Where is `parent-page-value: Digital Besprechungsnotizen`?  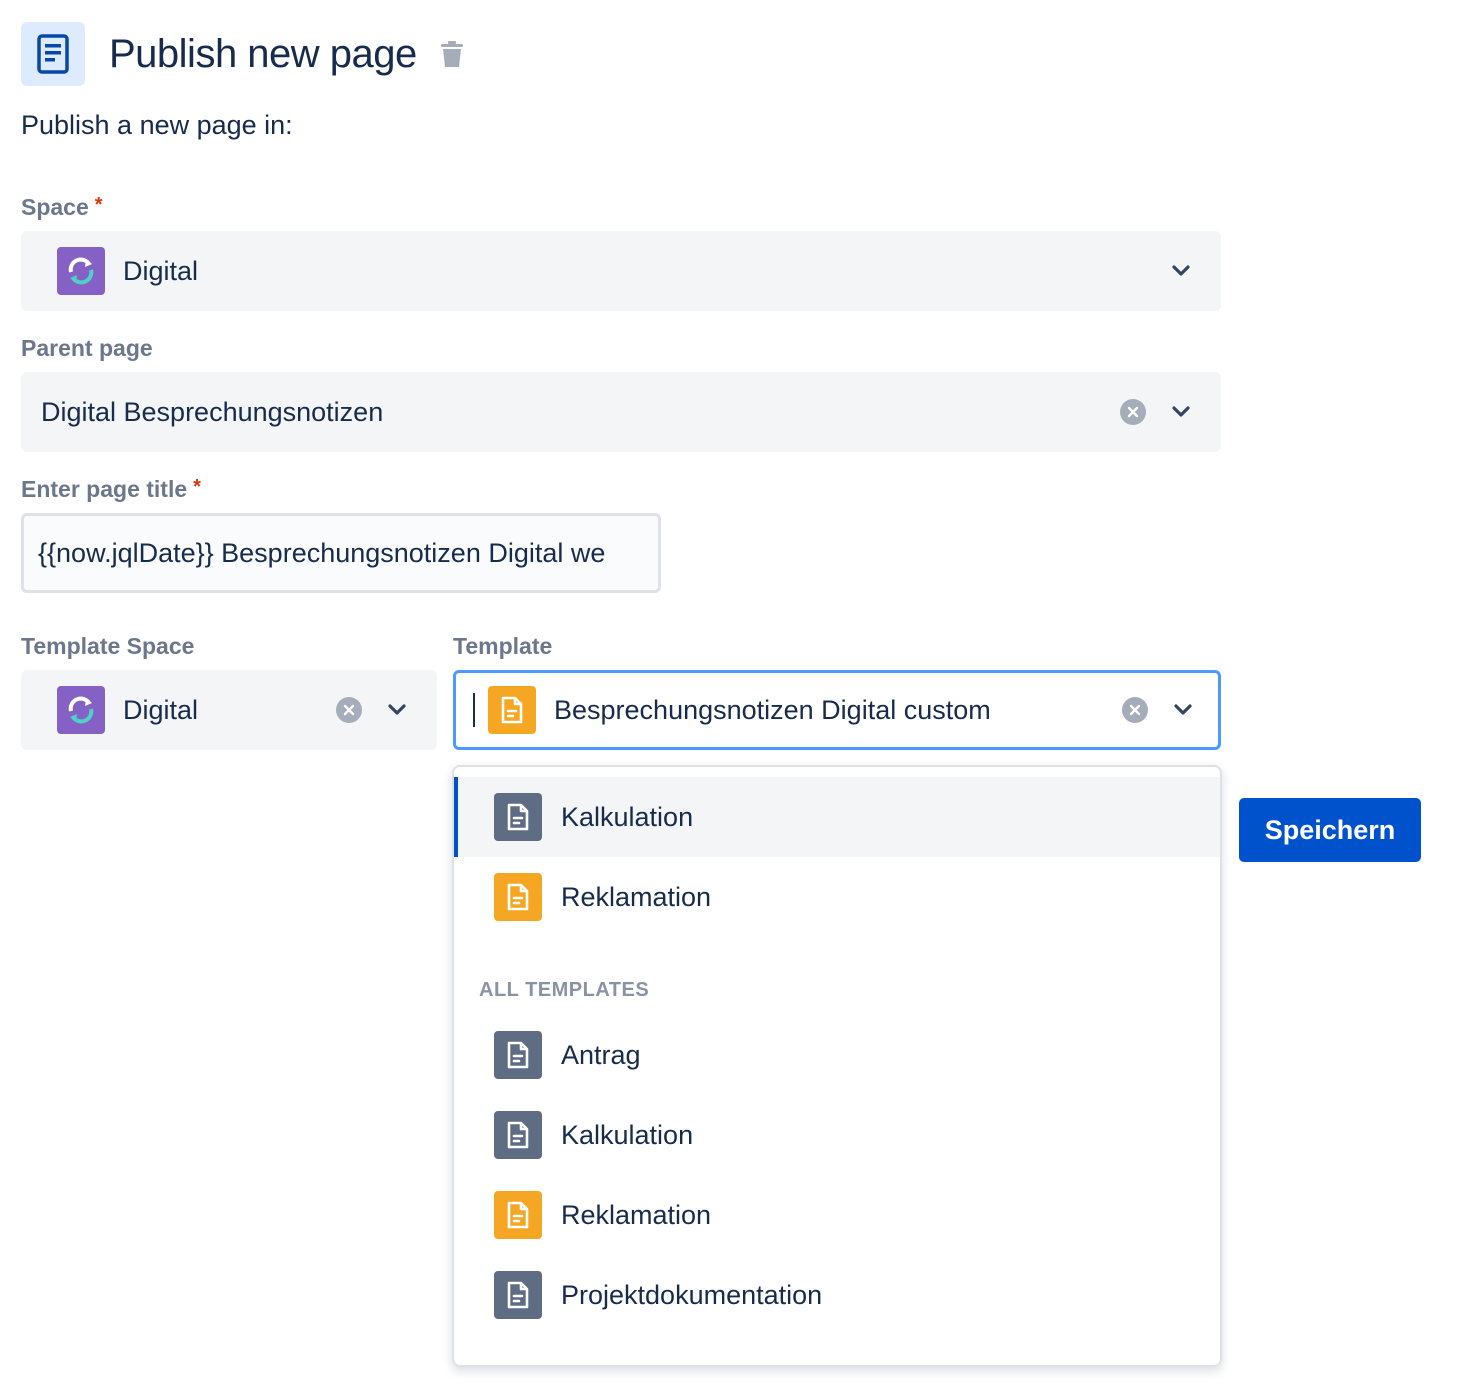
parent-page-value: Digital Besprechungsnotizen is located at coordinates (212, 411).